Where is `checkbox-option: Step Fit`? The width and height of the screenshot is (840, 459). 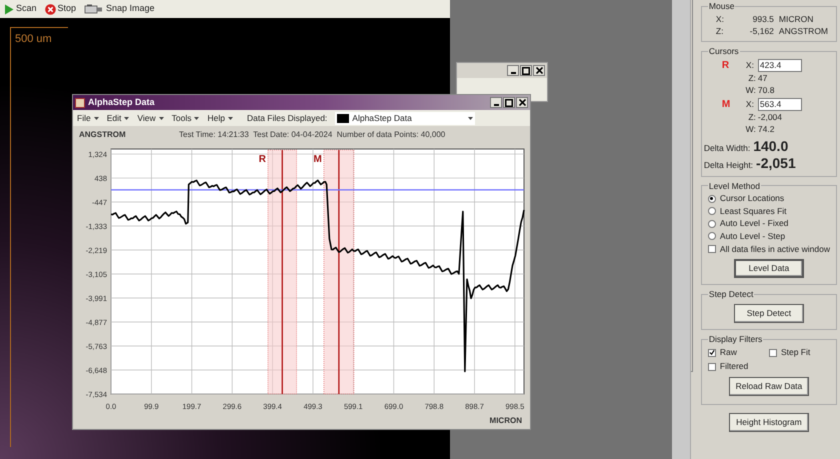 checkbox-option: Step Fit is located at coordinates (799, 353).